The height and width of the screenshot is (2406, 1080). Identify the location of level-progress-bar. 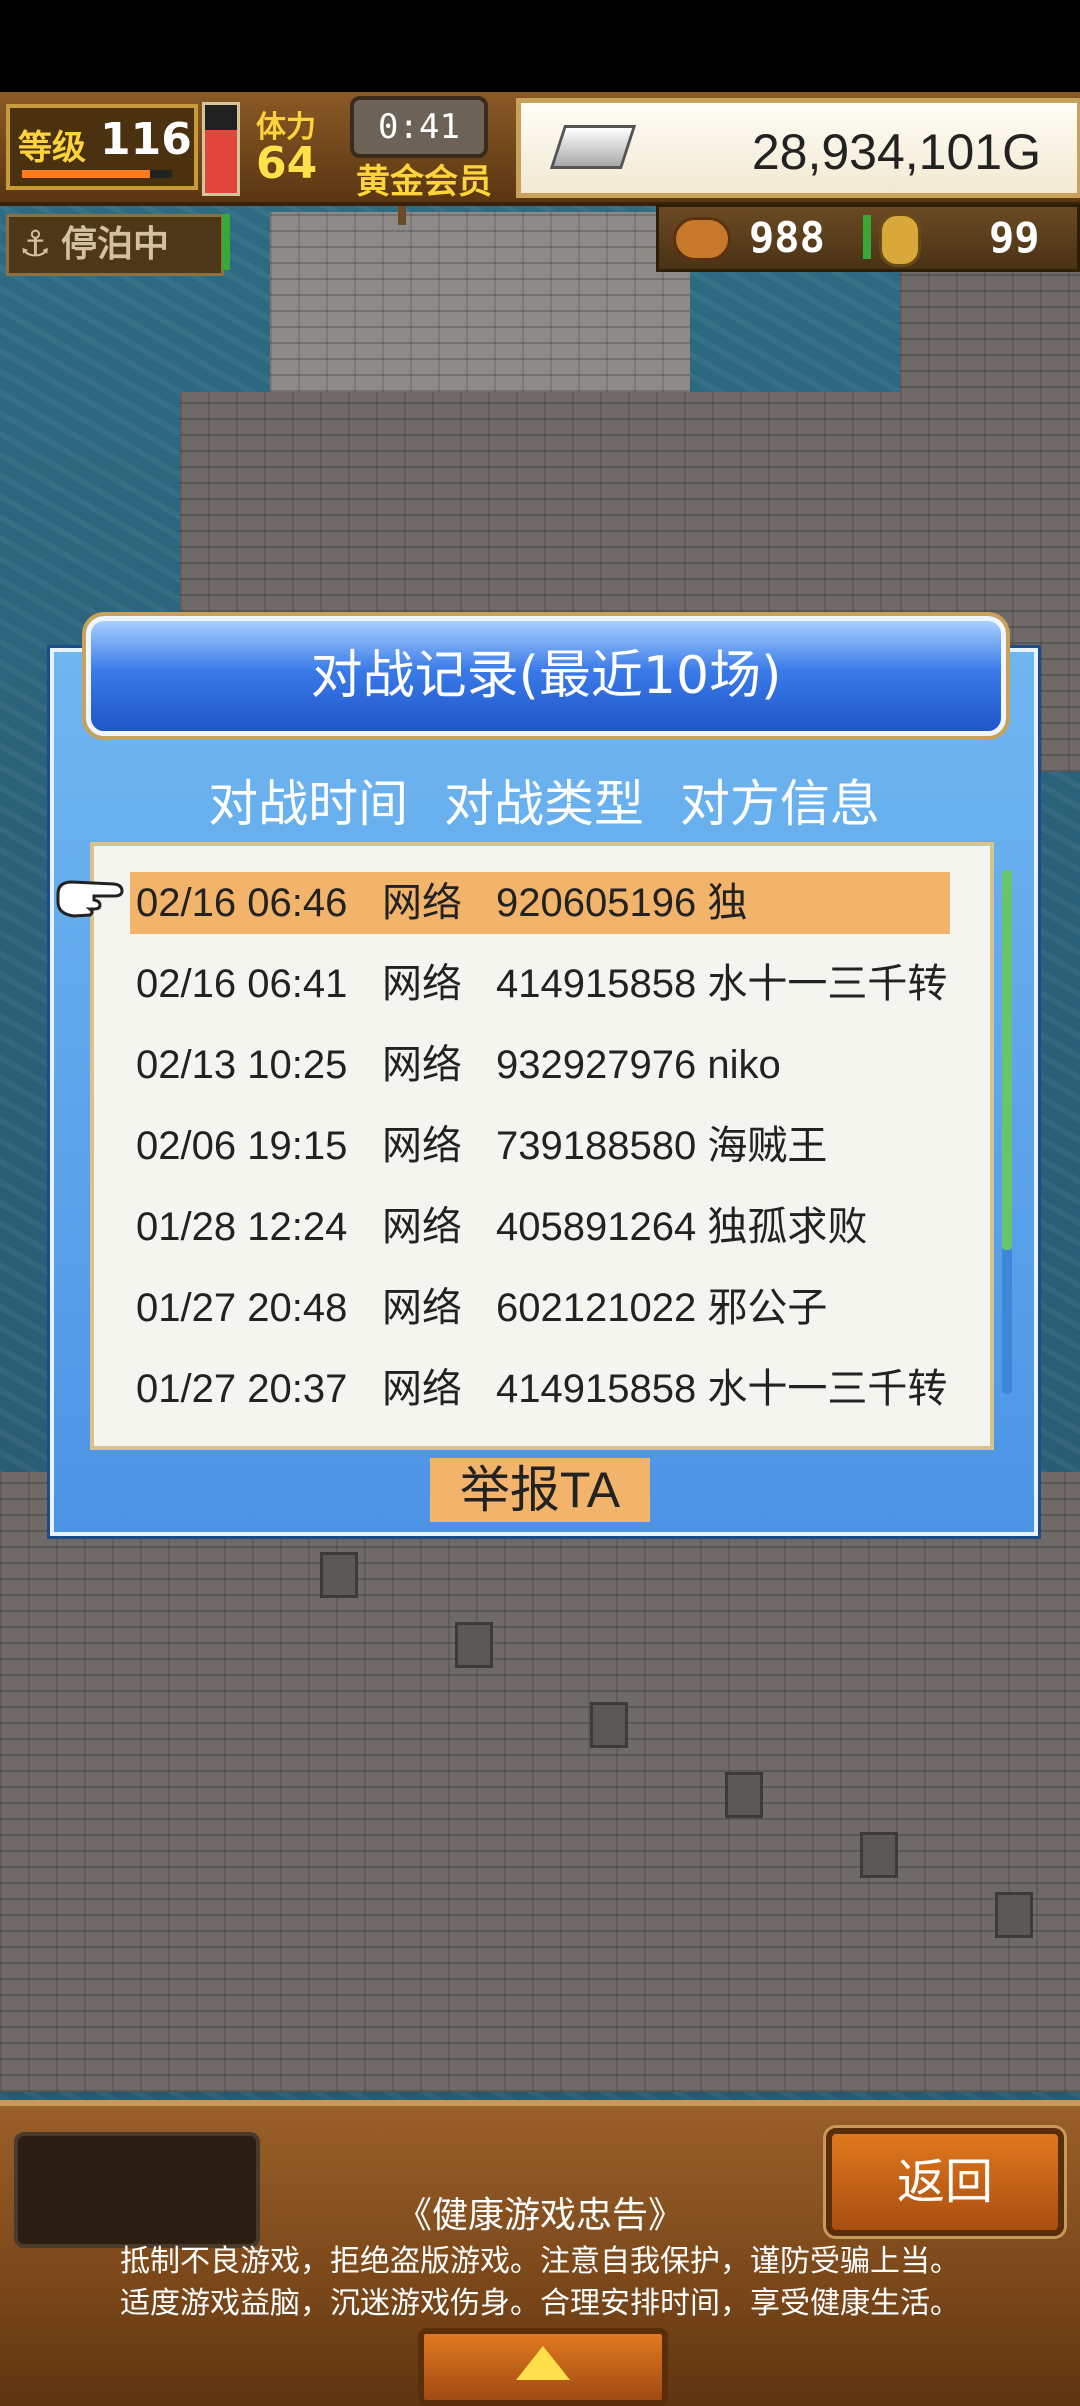
(97, 174).